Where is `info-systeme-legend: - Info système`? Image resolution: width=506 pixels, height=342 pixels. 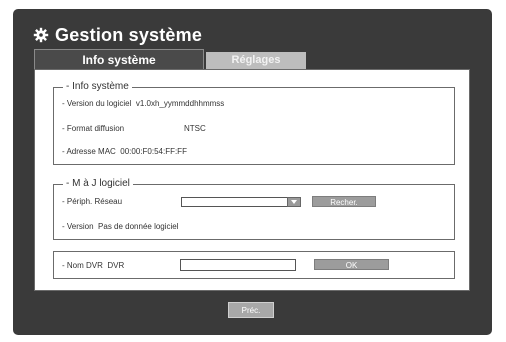 info-systeme-legend: - Info système is located at coordinates (97, 87).